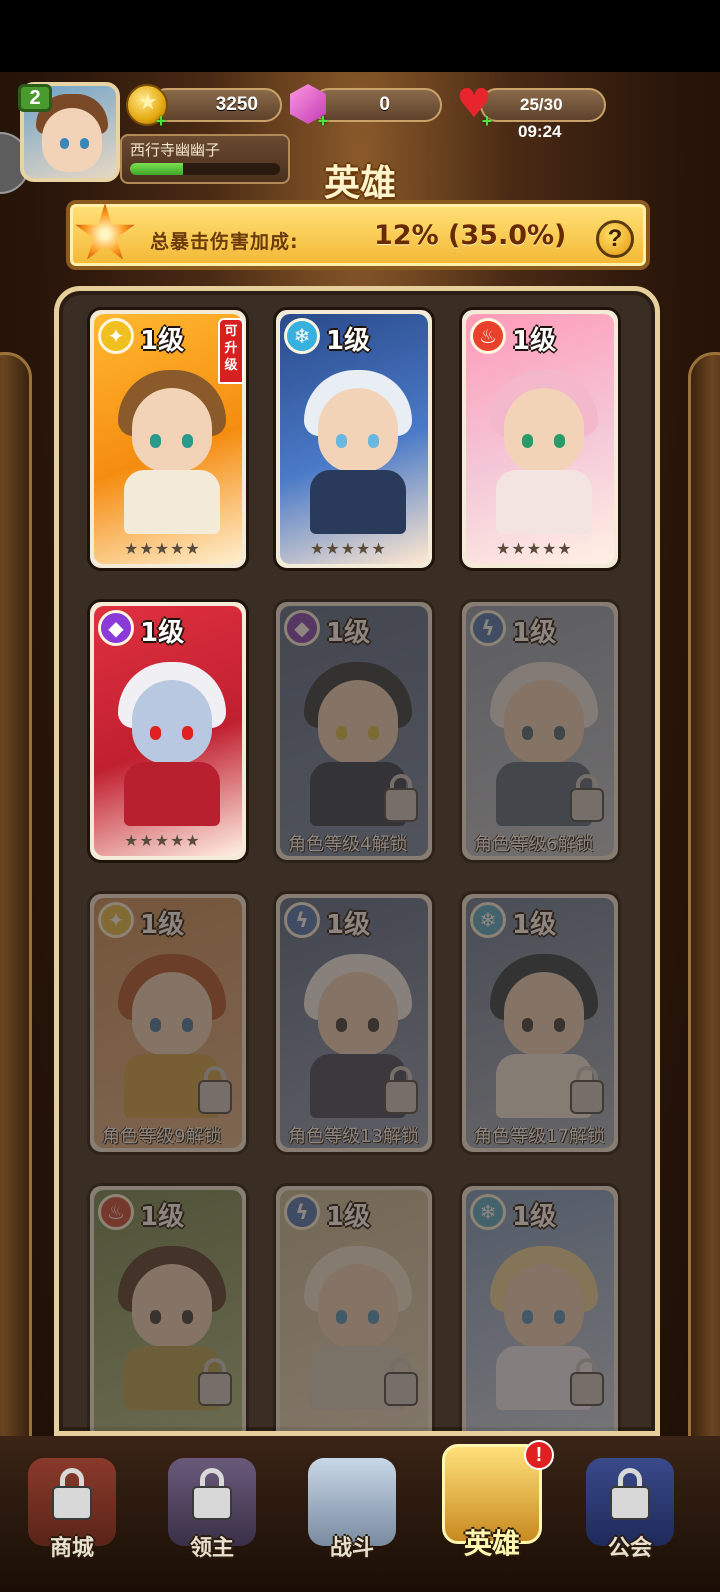  I want to click on gem-value: 0, so click(384, 104).